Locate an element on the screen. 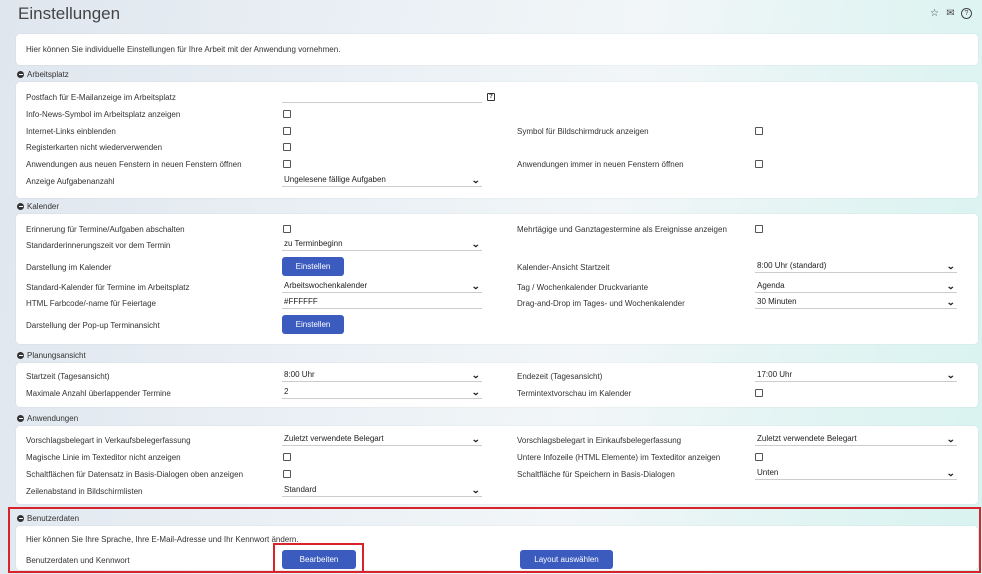 Image resolution: width=982 pixels, height=574 pixels. postfach-input is located at coordinates (382, 96).